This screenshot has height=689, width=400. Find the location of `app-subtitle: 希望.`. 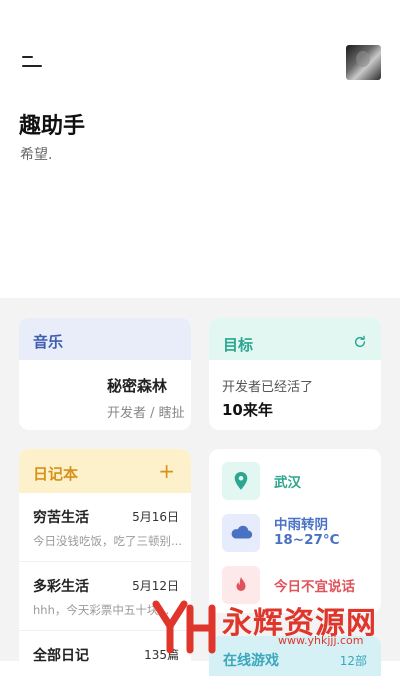

app-subtitle: 希望. is located at coordinates (36, 155).